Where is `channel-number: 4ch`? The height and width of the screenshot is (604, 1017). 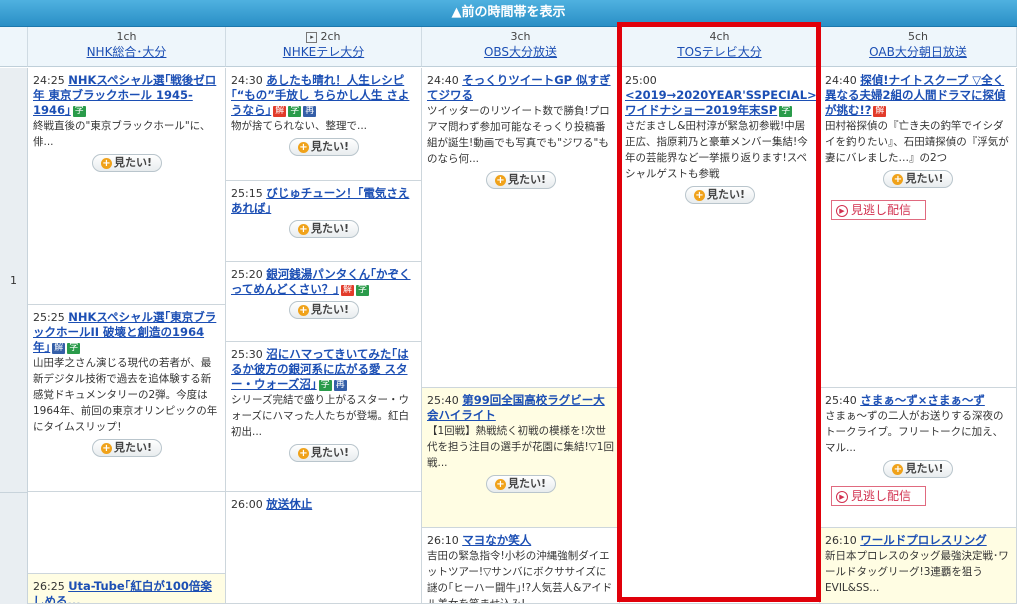 channel-number: 4ch is located at coordinates (719, 36).